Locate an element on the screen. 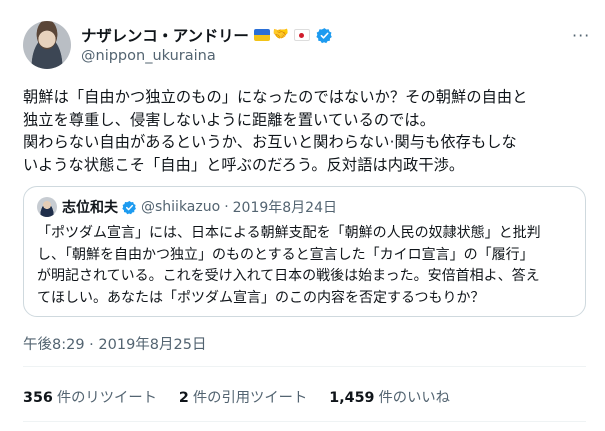 Image resolution: width=605 pixels, height=431 pixels. retweets-stat: 356 件のリツイート is located at coordinates (90, 396).